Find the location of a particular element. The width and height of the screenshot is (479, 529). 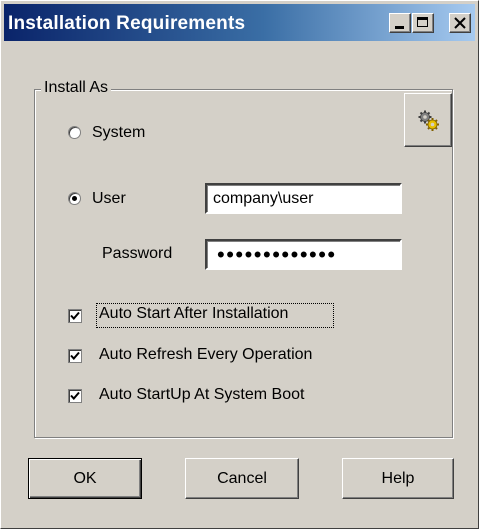

ok-button: OK is located at coordinates (85, 478).